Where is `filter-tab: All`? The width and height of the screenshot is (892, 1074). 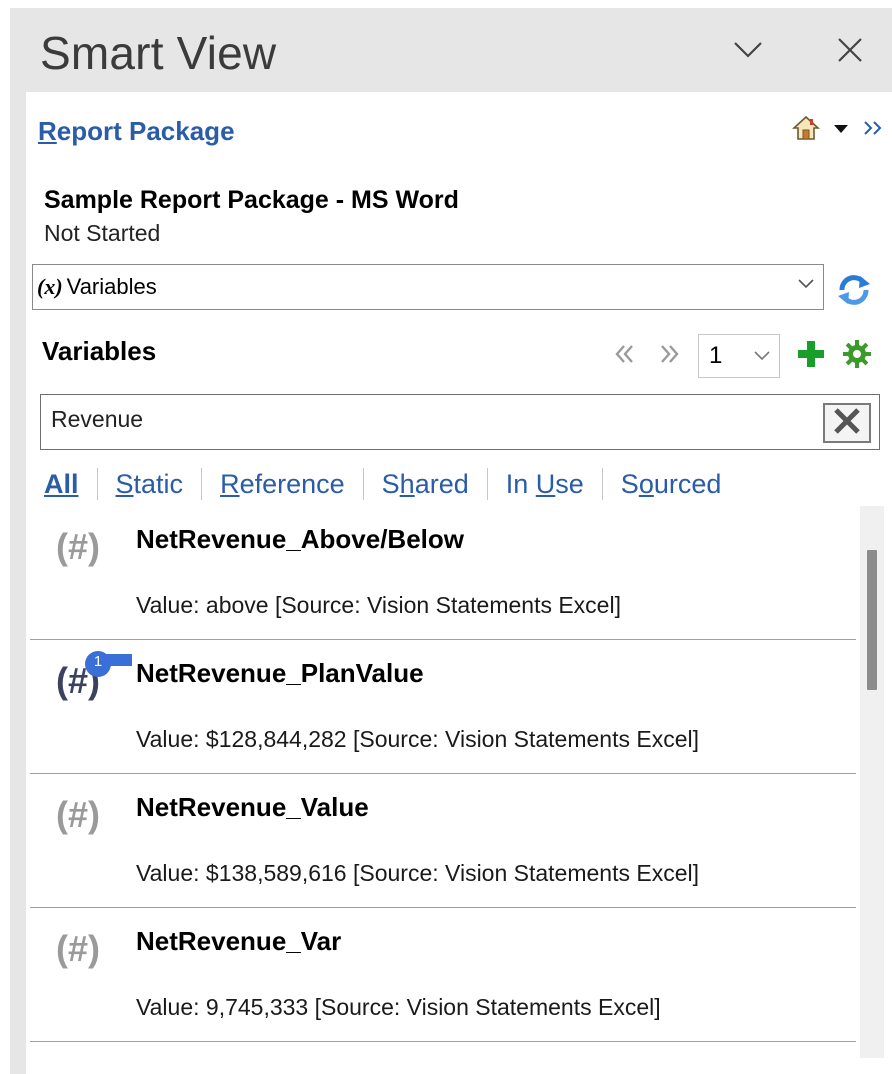 filter-tab: All is located at coordinates (61, 484).